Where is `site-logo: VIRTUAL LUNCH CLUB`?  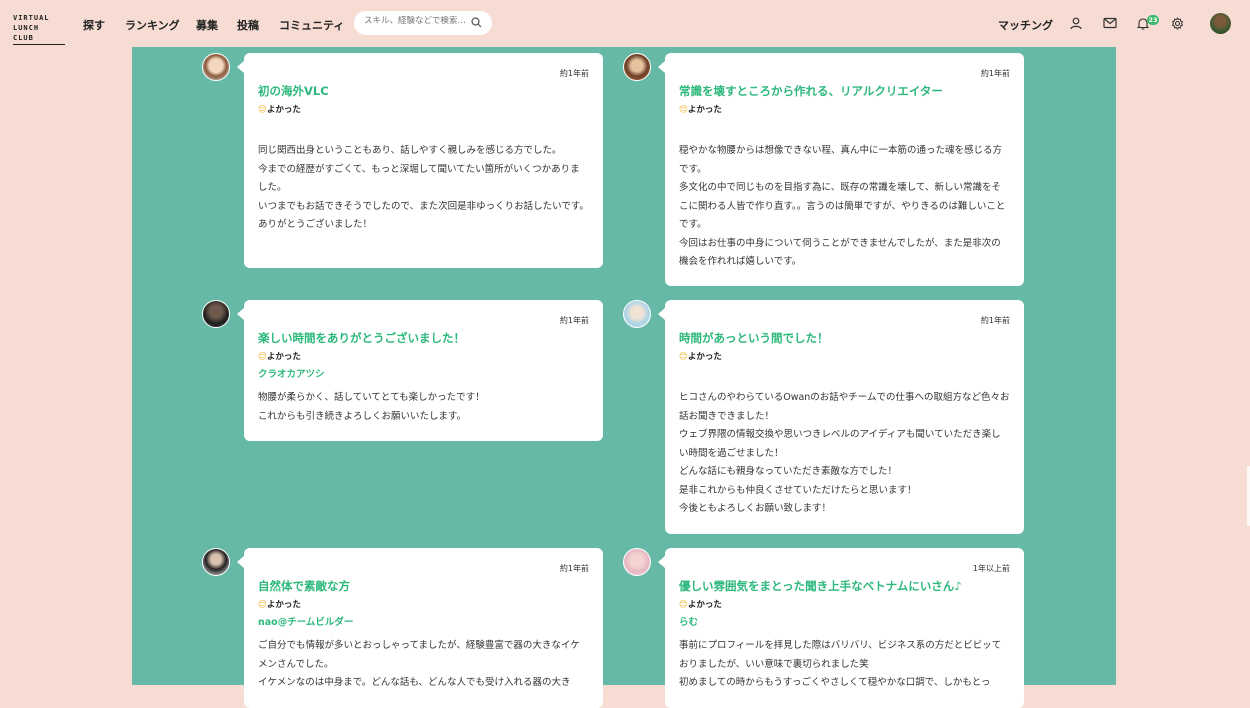 site-logo: VIRTUAL LUNCH CLUB is located at coordinates (39, 29).